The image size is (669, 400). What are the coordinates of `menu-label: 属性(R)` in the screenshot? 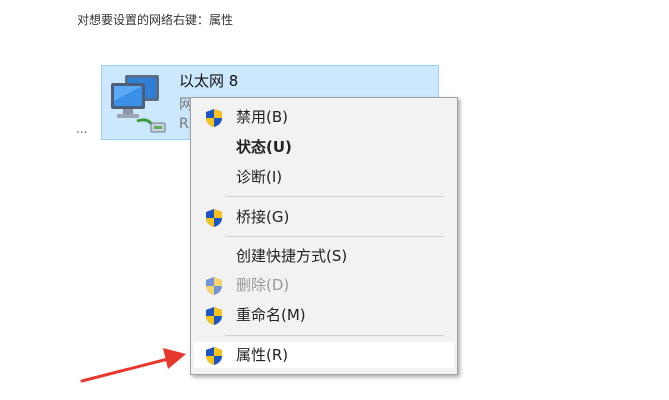 It's located at (262, 355).